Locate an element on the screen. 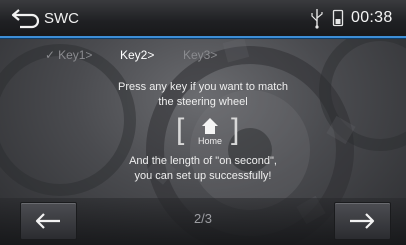 This screenshot has width=406, height=245. instruction-line-4: you can set up successfully! is located at coordinates (203, 176).